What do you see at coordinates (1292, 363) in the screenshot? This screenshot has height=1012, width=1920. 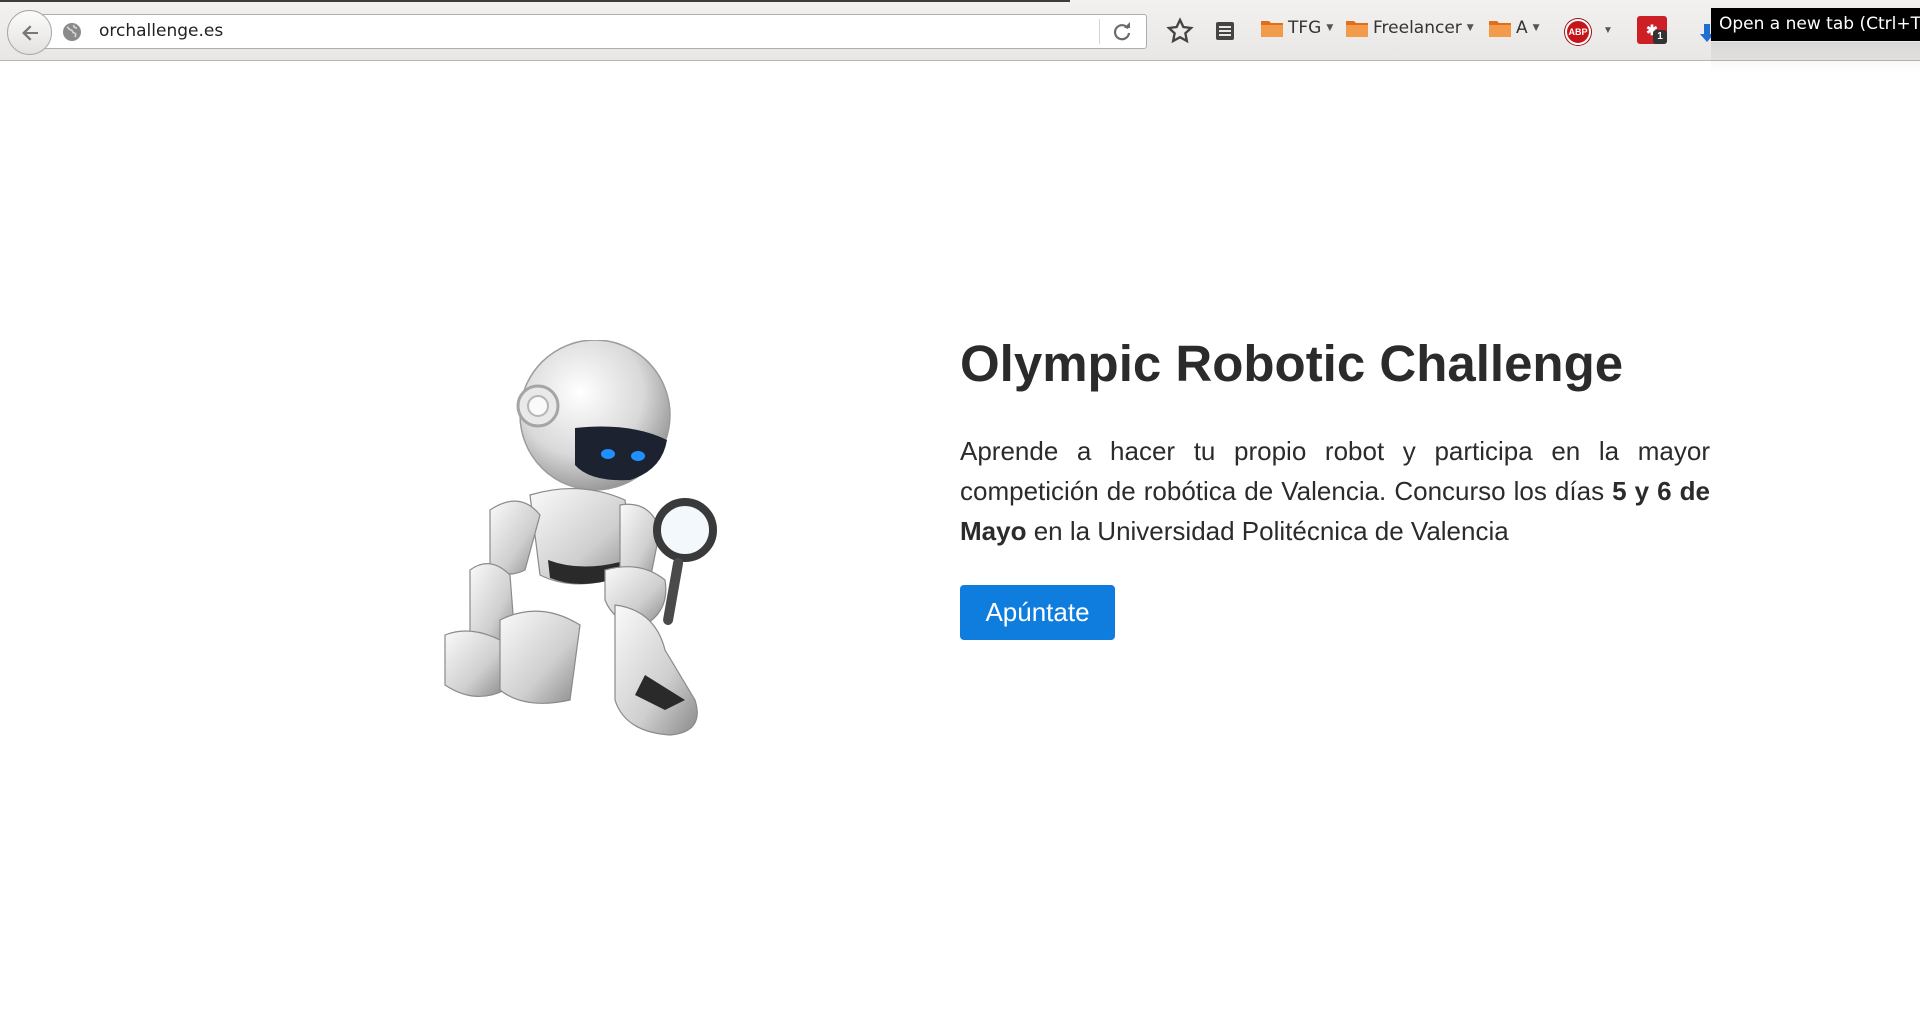 I see `page-title: Olympic Robotic Challenge` at bounding box center [1292, 363].